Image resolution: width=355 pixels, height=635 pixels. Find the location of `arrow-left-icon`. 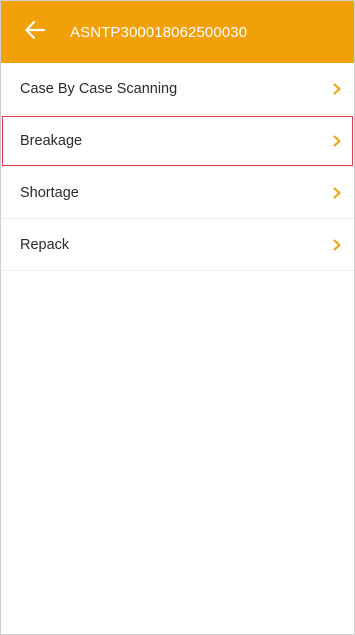

arrow-left-icon is located at coordinates (35, 32).